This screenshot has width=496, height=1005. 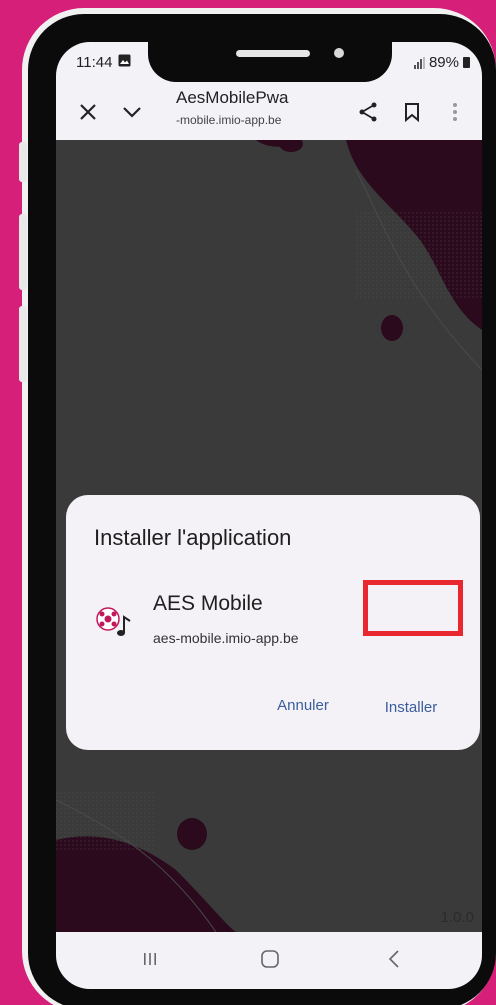 I want to click on browser-toolbar: AesMobilePwa -mobile.imio-app.be, so click(x=269, y=113).